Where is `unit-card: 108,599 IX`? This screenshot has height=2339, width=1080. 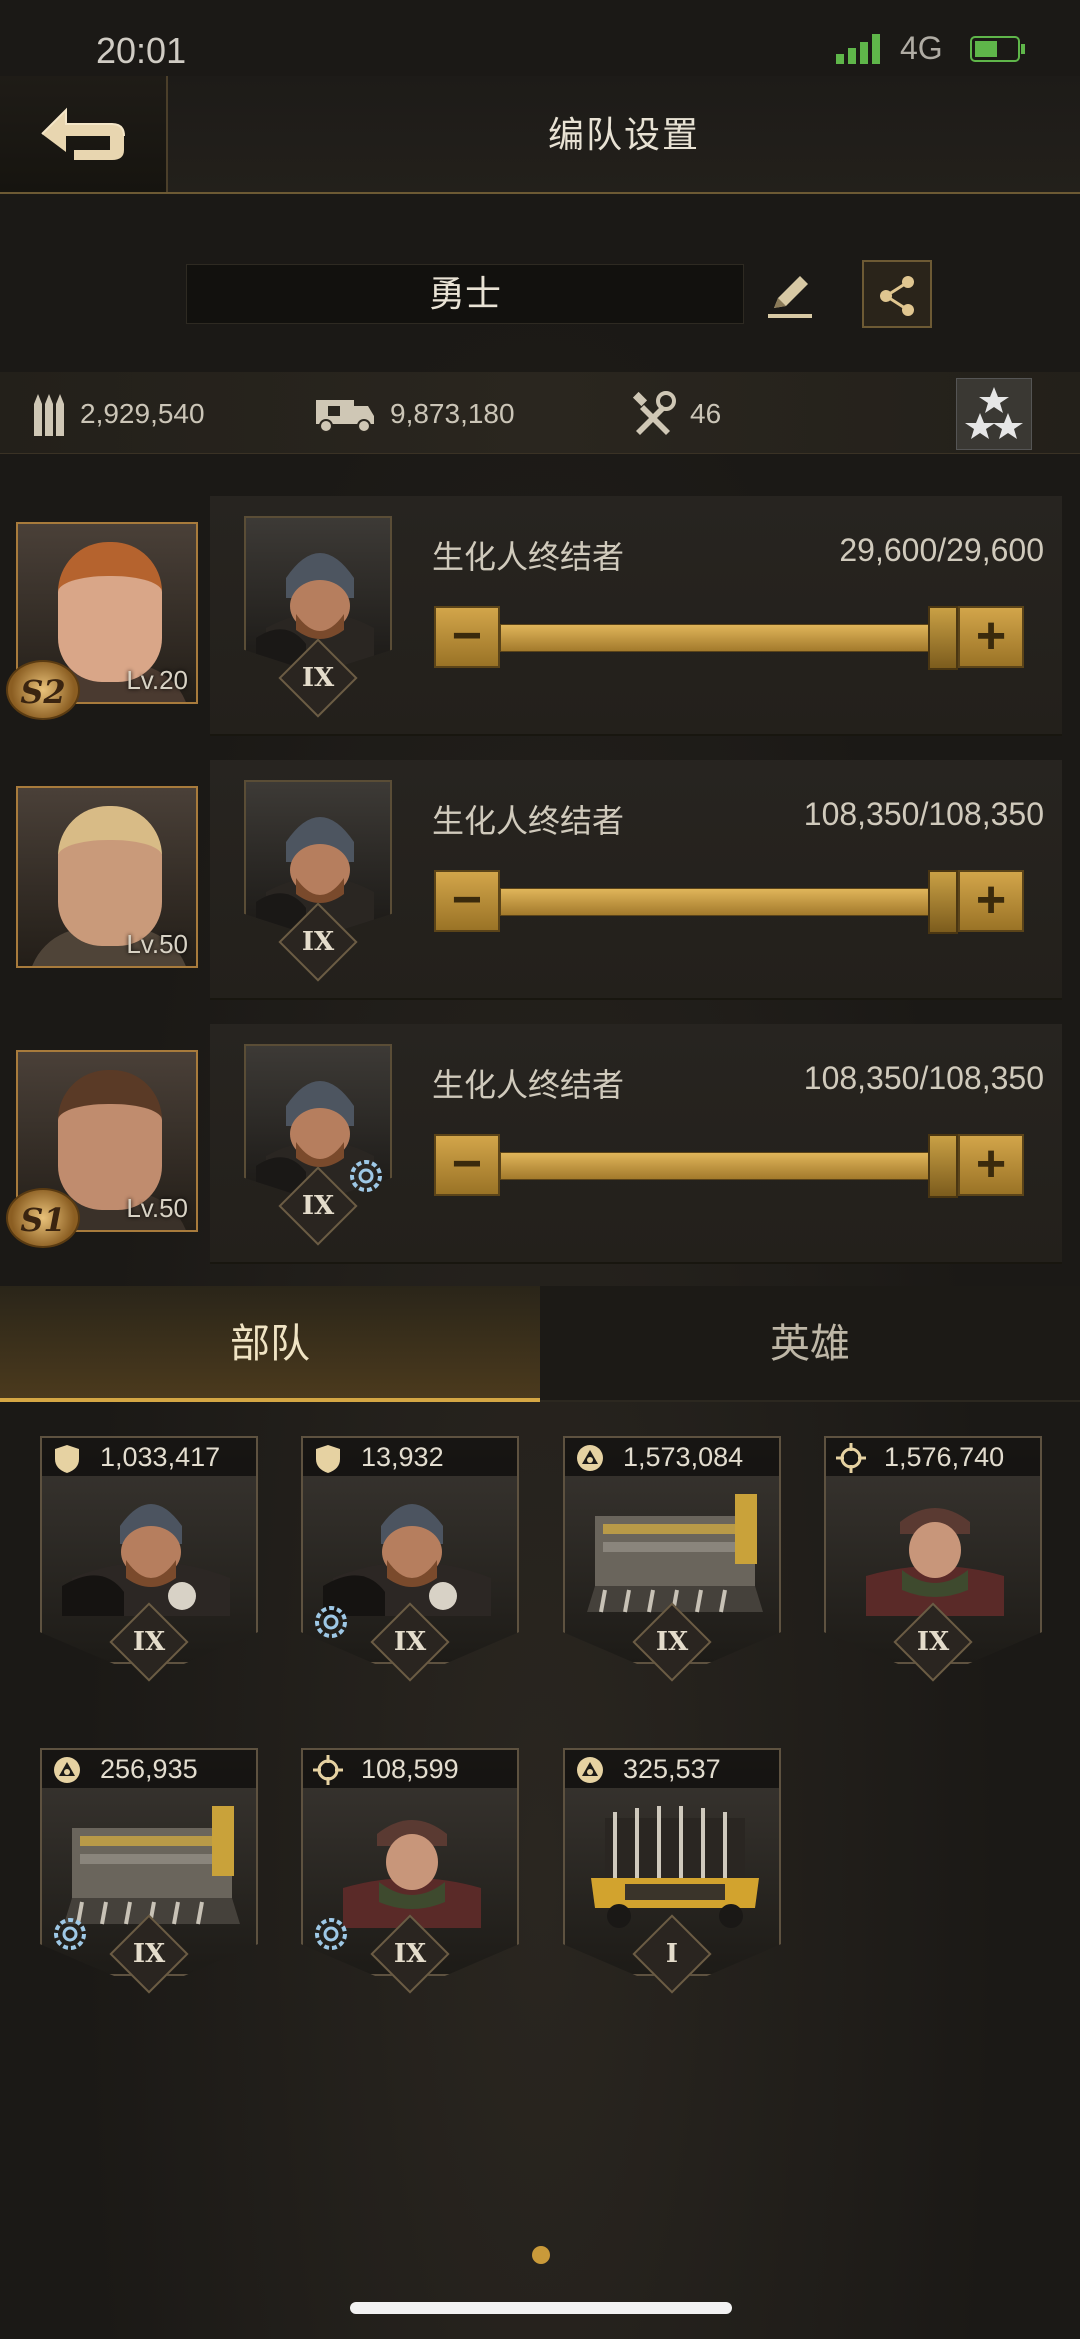
unit-card: 108,599 IX is located at coordinates (410, 1872).